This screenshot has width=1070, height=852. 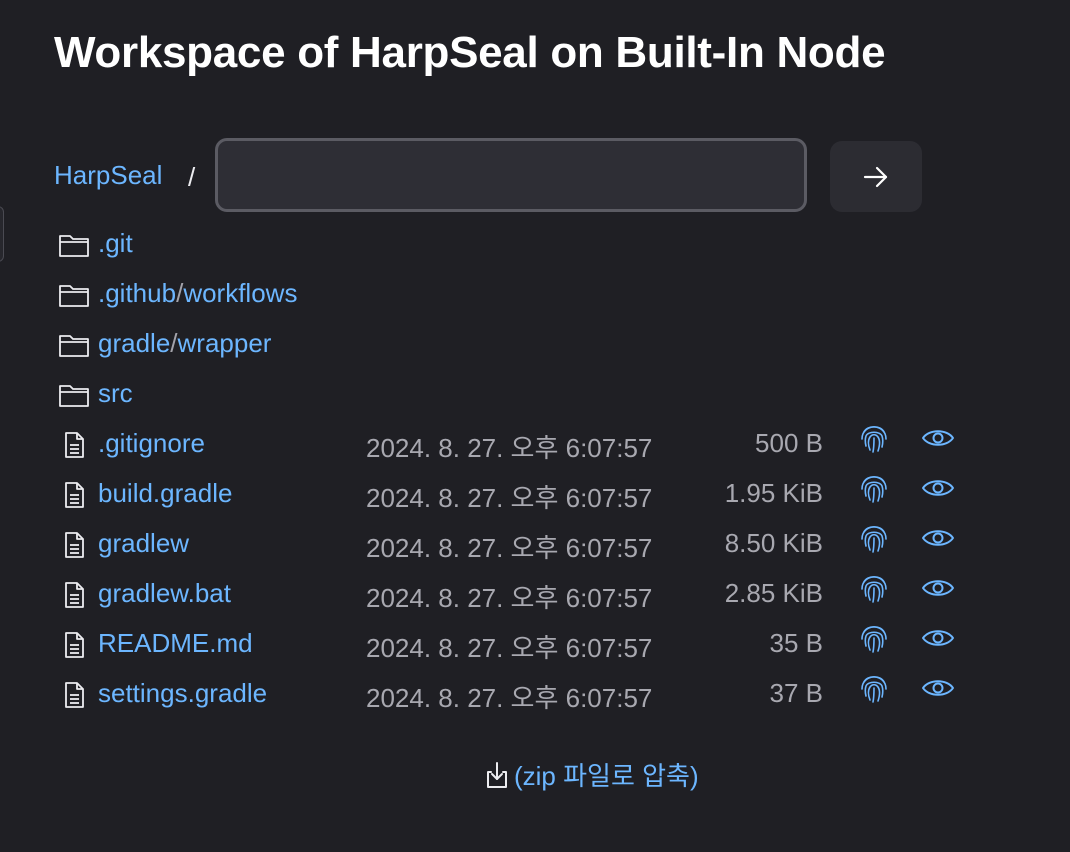 I want to click on directory-name: gradle/wrapper, so click(x=184, y=343).